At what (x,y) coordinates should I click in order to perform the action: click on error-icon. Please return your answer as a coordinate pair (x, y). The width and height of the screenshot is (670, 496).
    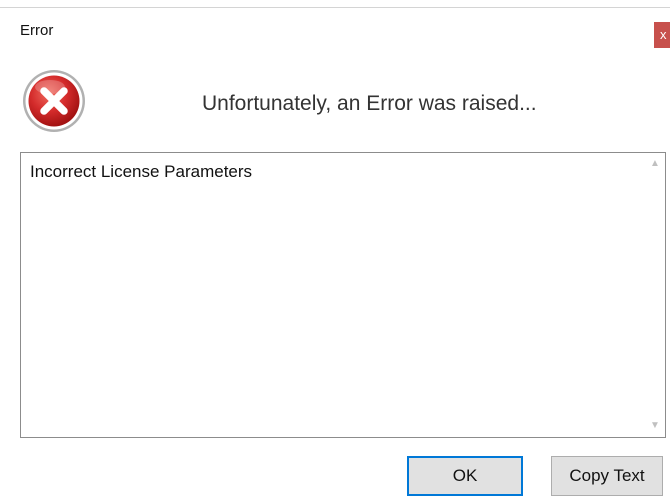
    Looking at the image, I should click on (54, 101).